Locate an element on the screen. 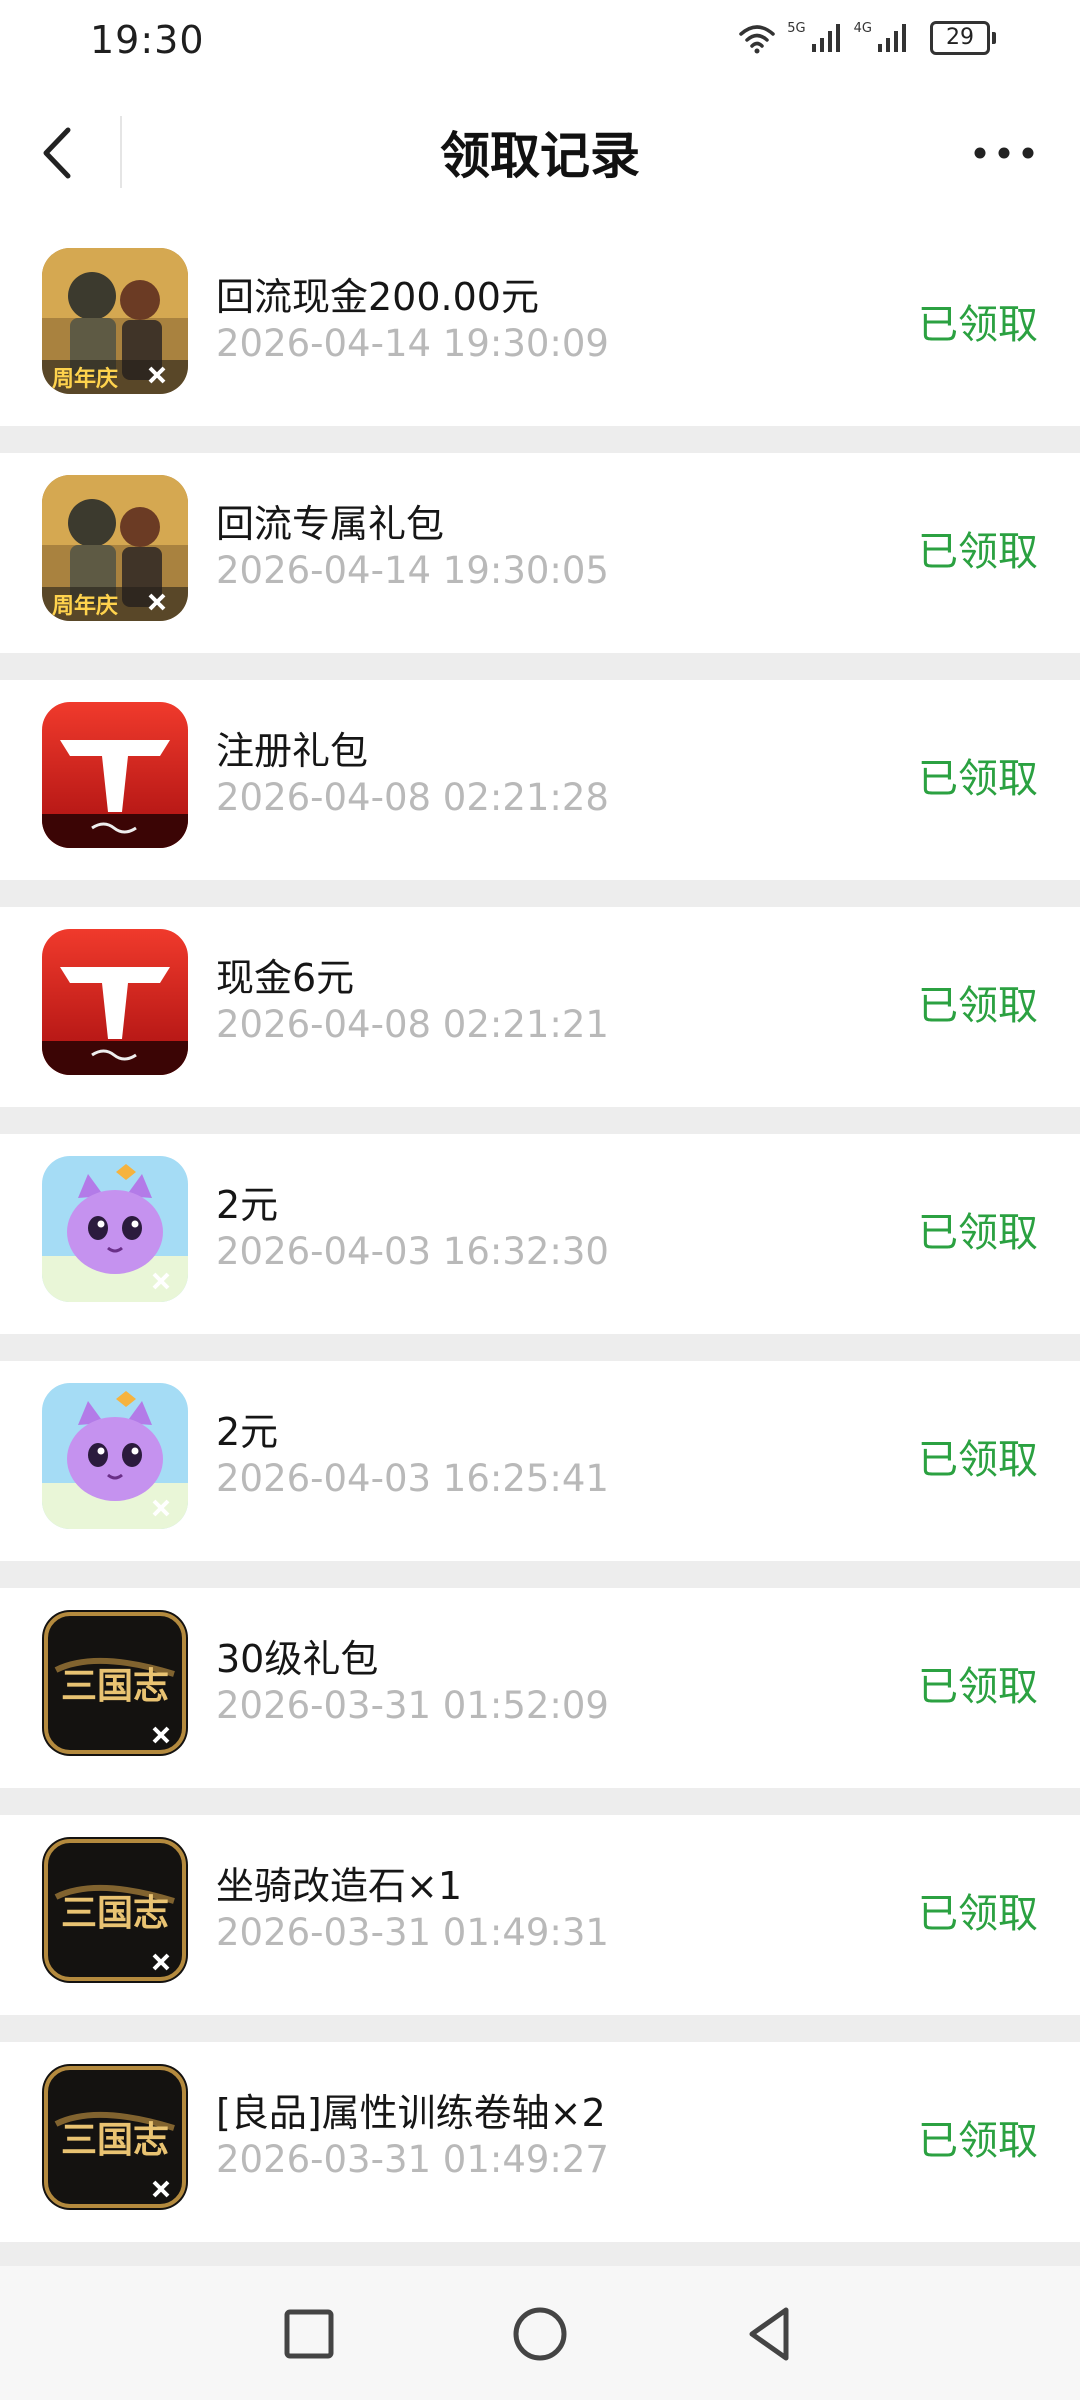  recent-apps-square-icon is located at coordinates (309, 2334).